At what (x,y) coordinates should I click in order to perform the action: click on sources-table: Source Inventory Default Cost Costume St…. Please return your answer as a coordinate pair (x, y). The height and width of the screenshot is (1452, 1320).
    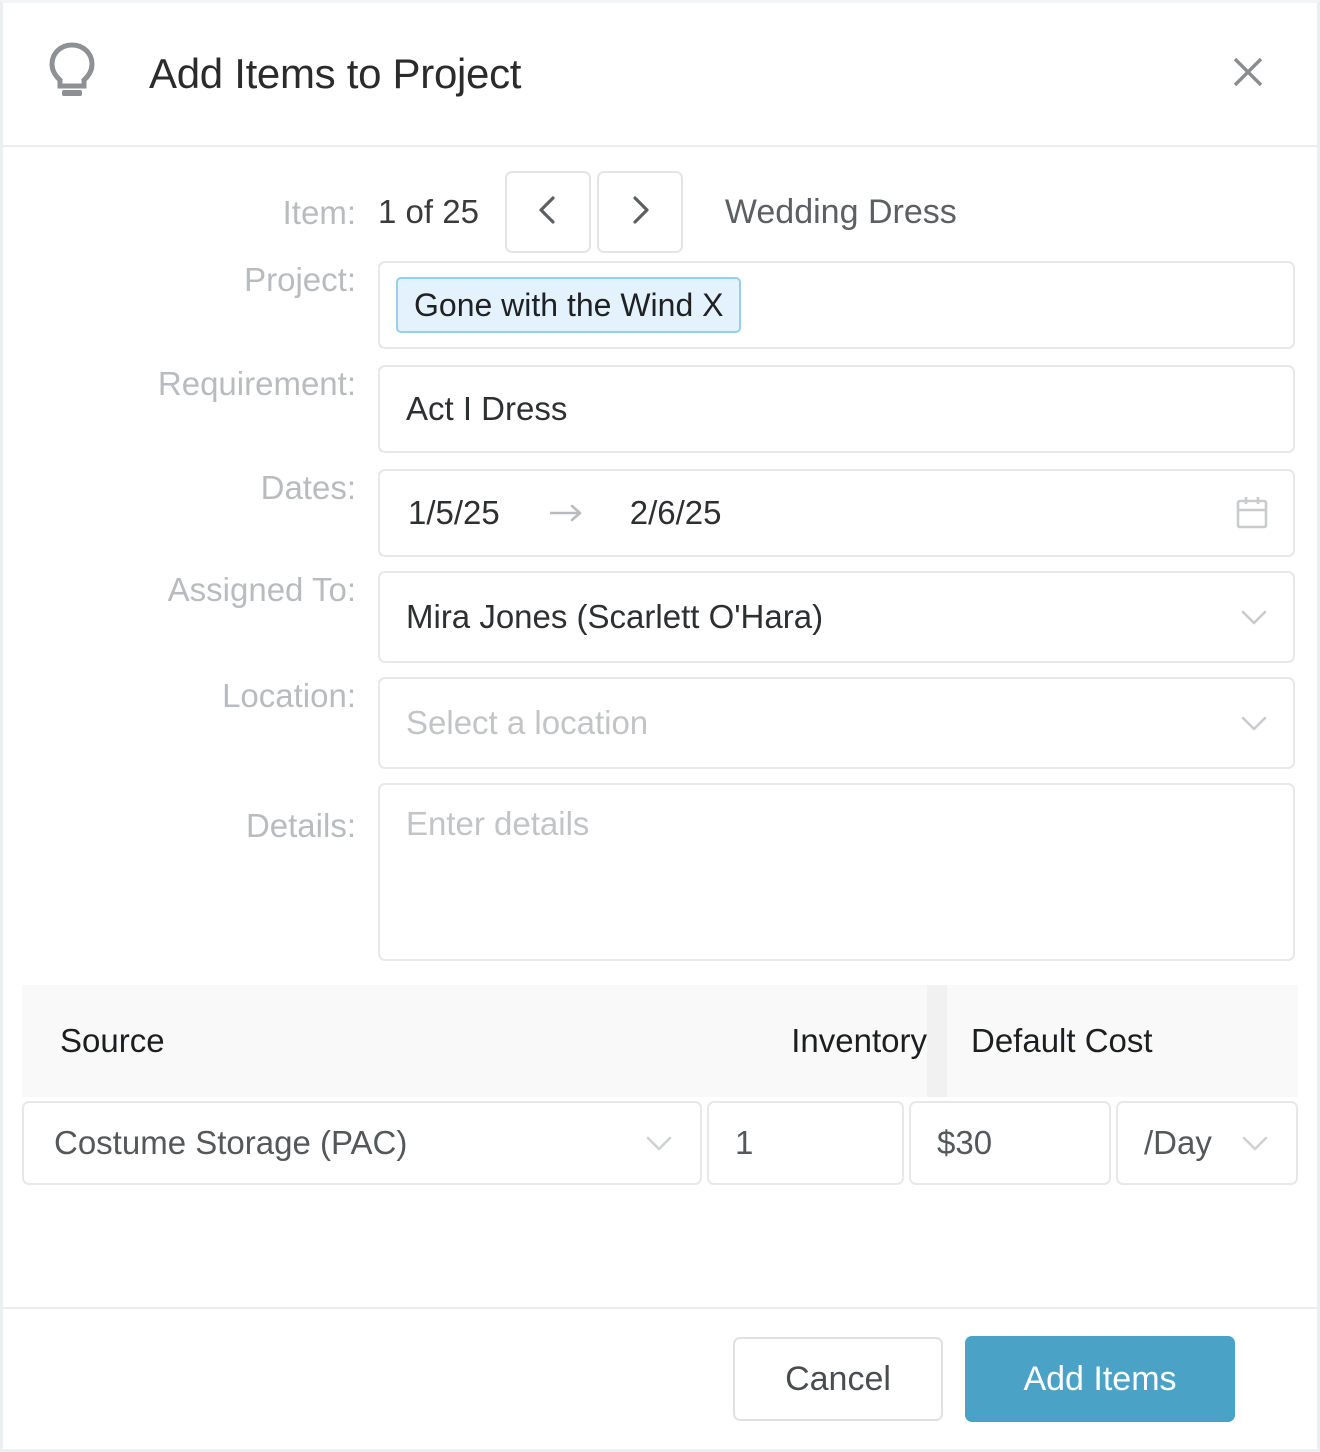
    Looking at the image, I should click on (660, 1085).